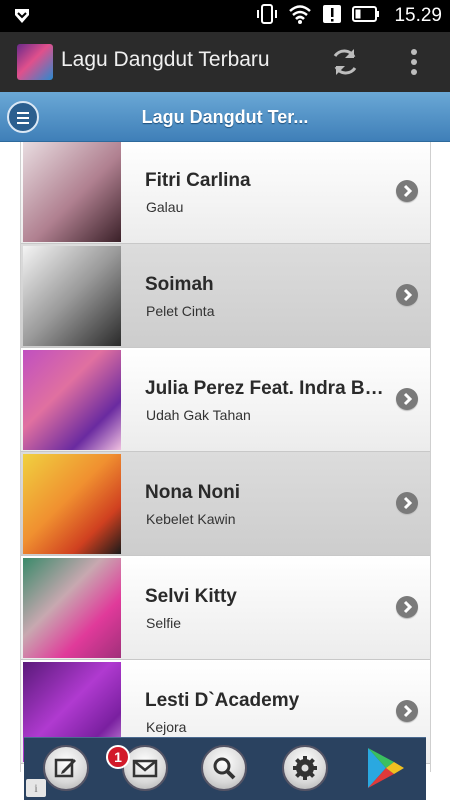 This screenshot has width=450, height=800. I want to click on song-row: Fitri Carlina Galau, so click(225, 193).